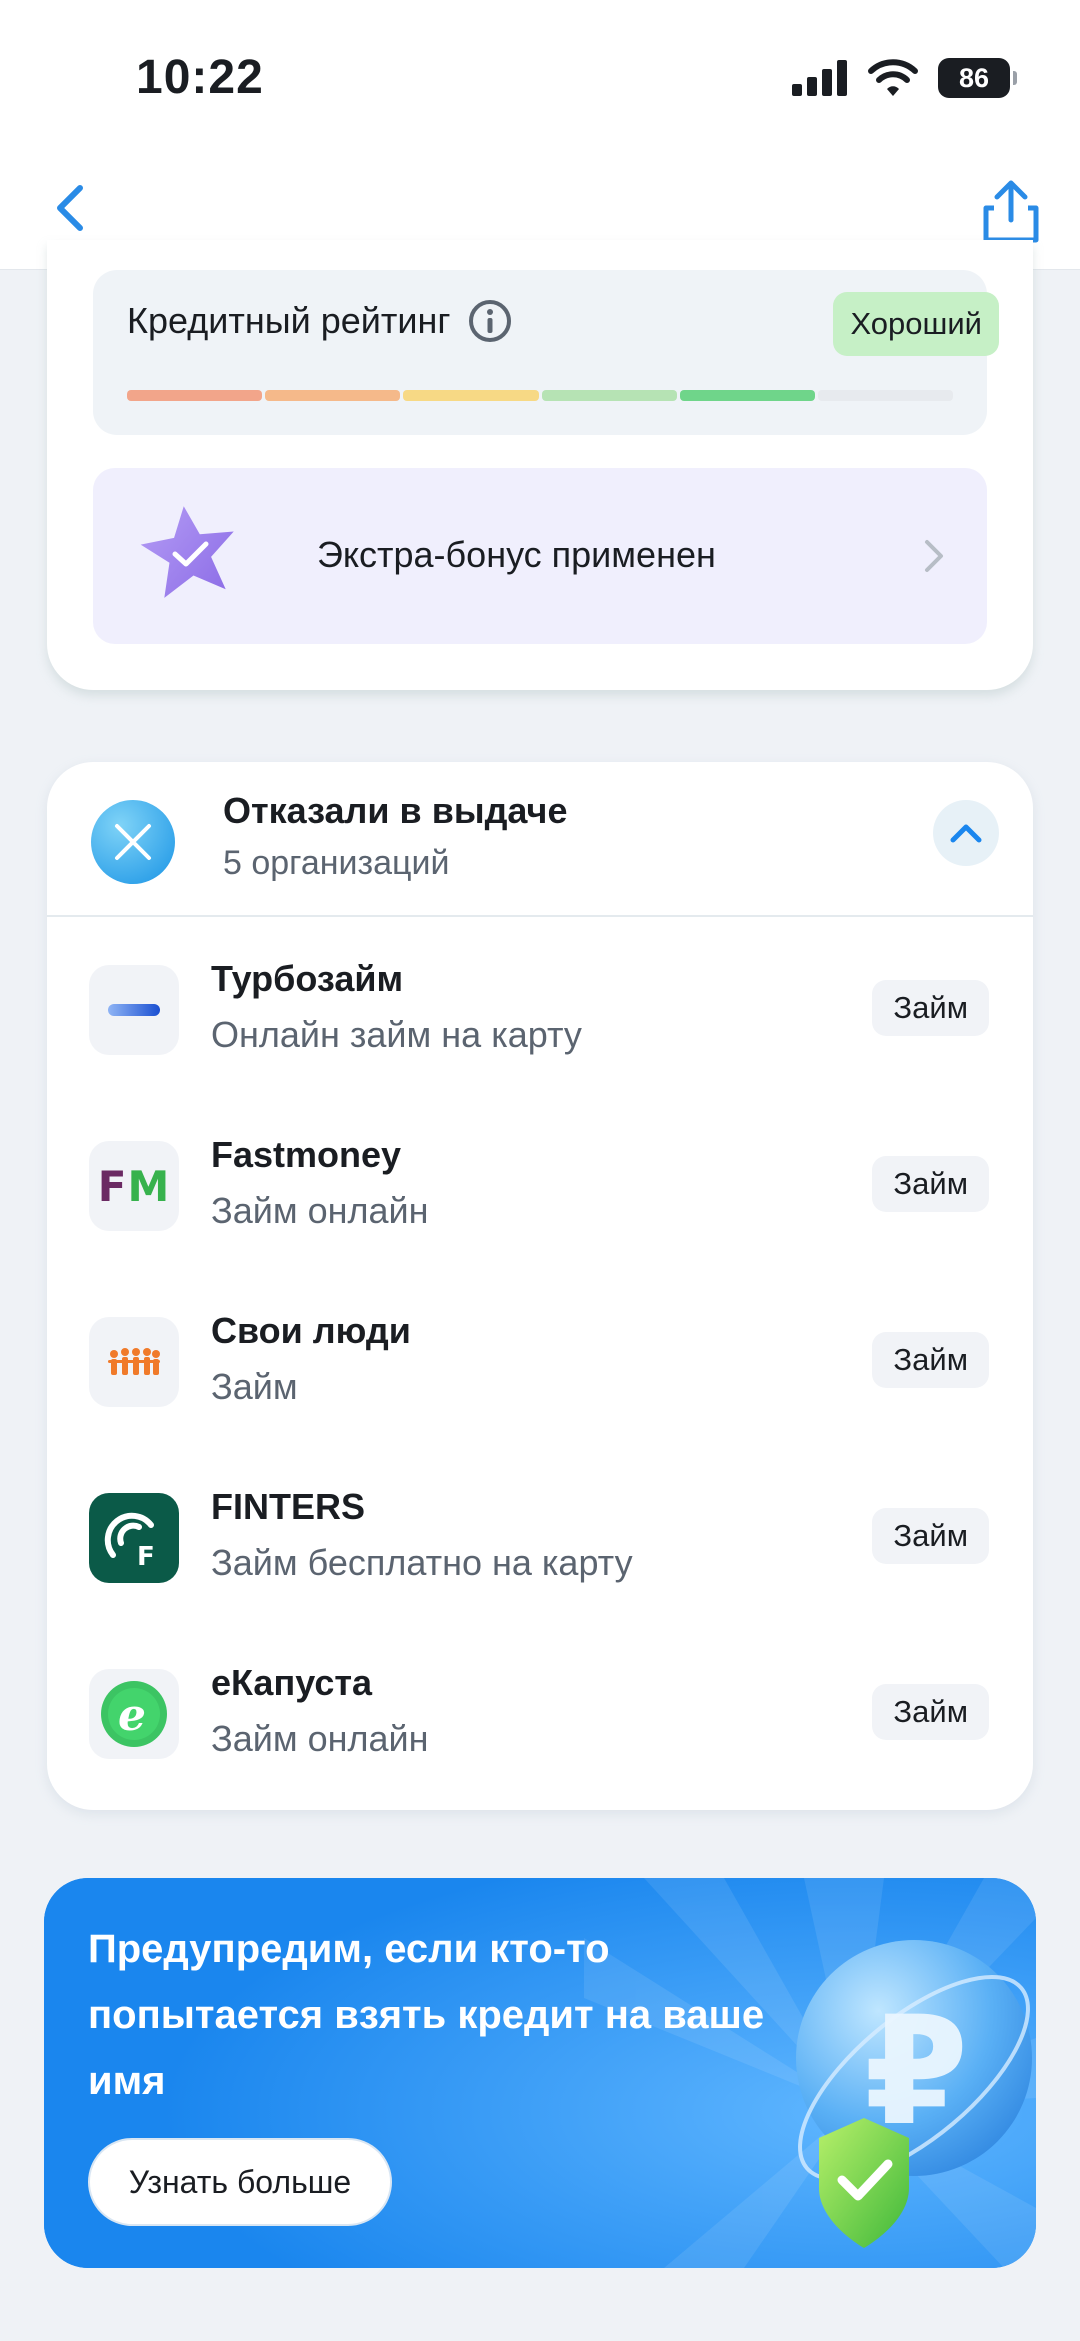 The height and width of the screenshot is (2341, 1080). Describe the element at coordinates (516, 554) in the screenshot. I see `extra-bonus-label: Экстра-бонус применен` at that location.